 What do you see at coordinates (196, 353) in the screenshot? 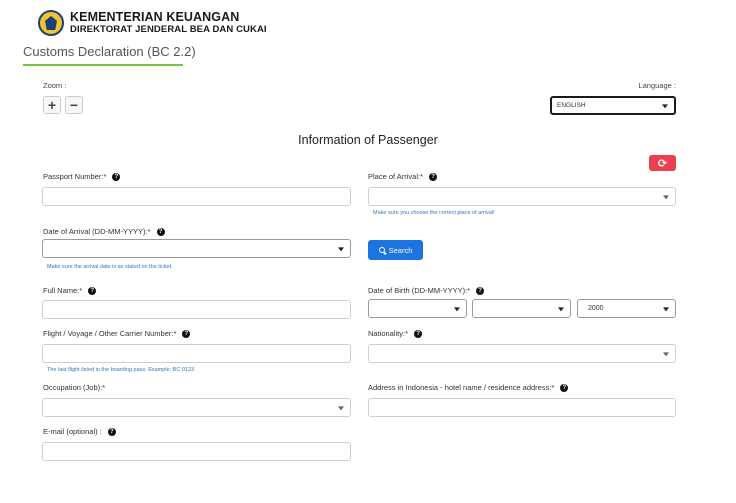
I see `flight-number-input` at bounding box center [196, 353].